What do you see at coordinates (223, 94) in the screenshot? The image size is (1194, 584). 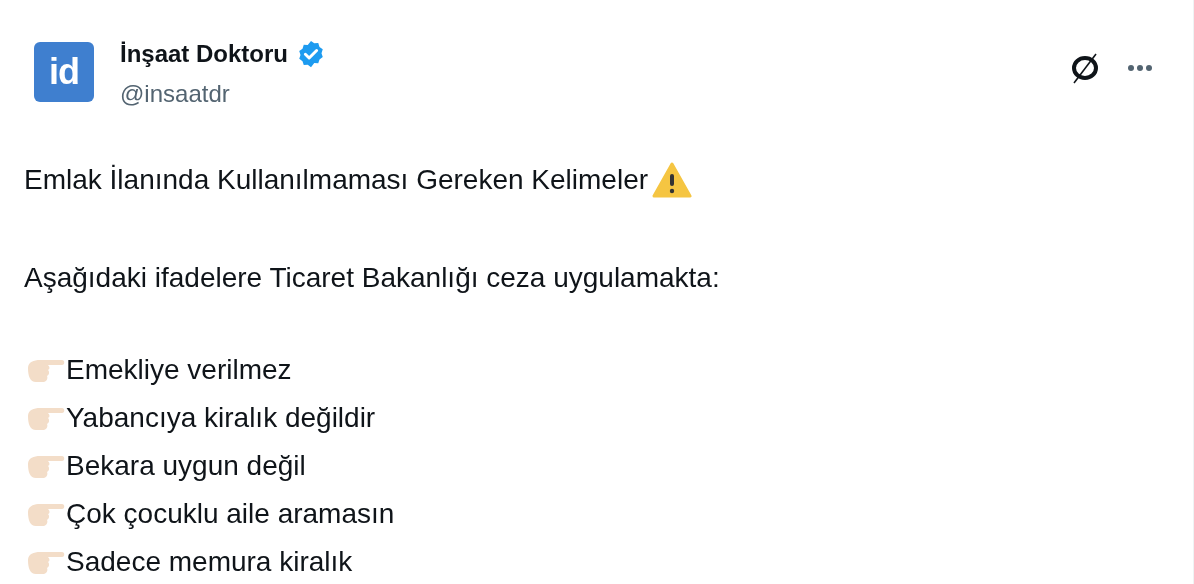 I see `author-handle: @insaatdr` at bounding box center [223, 94].